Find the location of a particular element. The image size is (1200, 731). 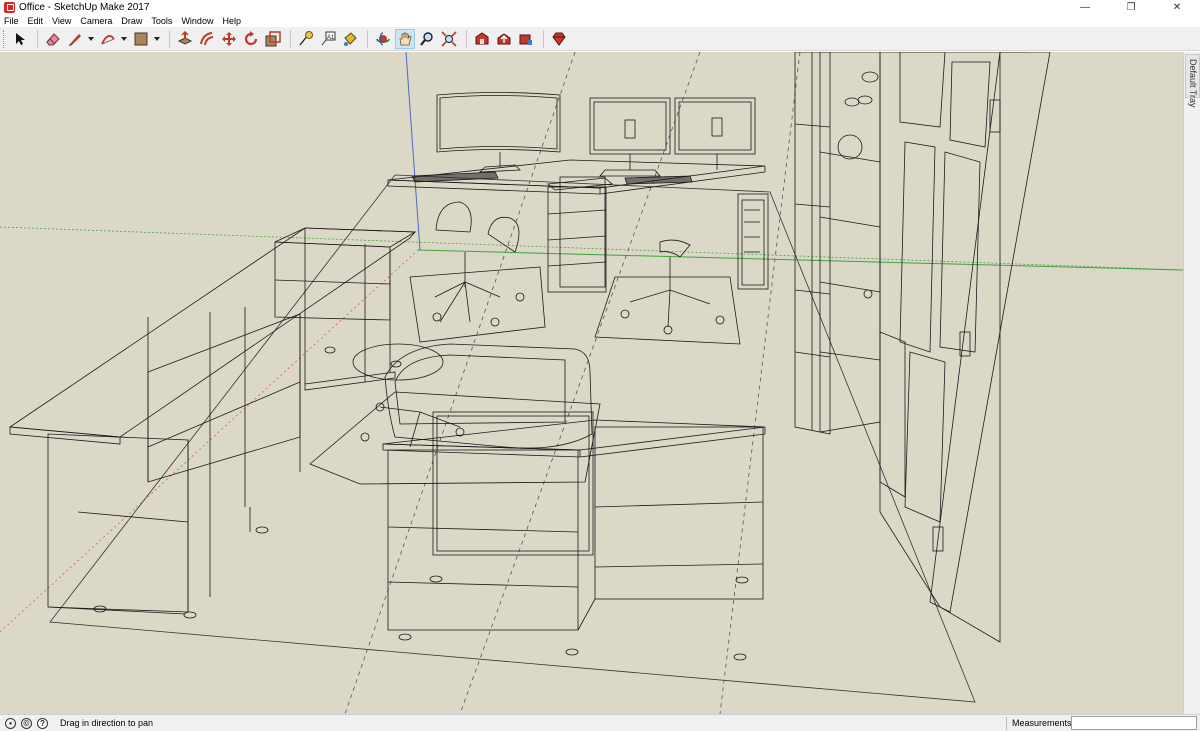

push-pull-icon is located at coordinates (185, 37).